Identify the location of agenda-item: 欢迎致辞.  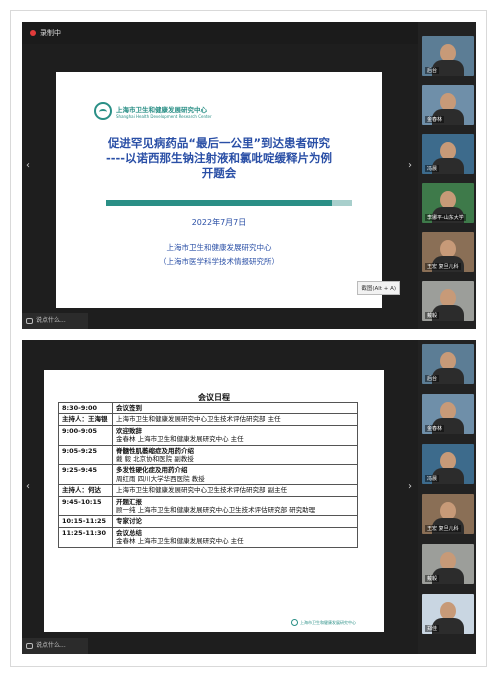
(129, 430).